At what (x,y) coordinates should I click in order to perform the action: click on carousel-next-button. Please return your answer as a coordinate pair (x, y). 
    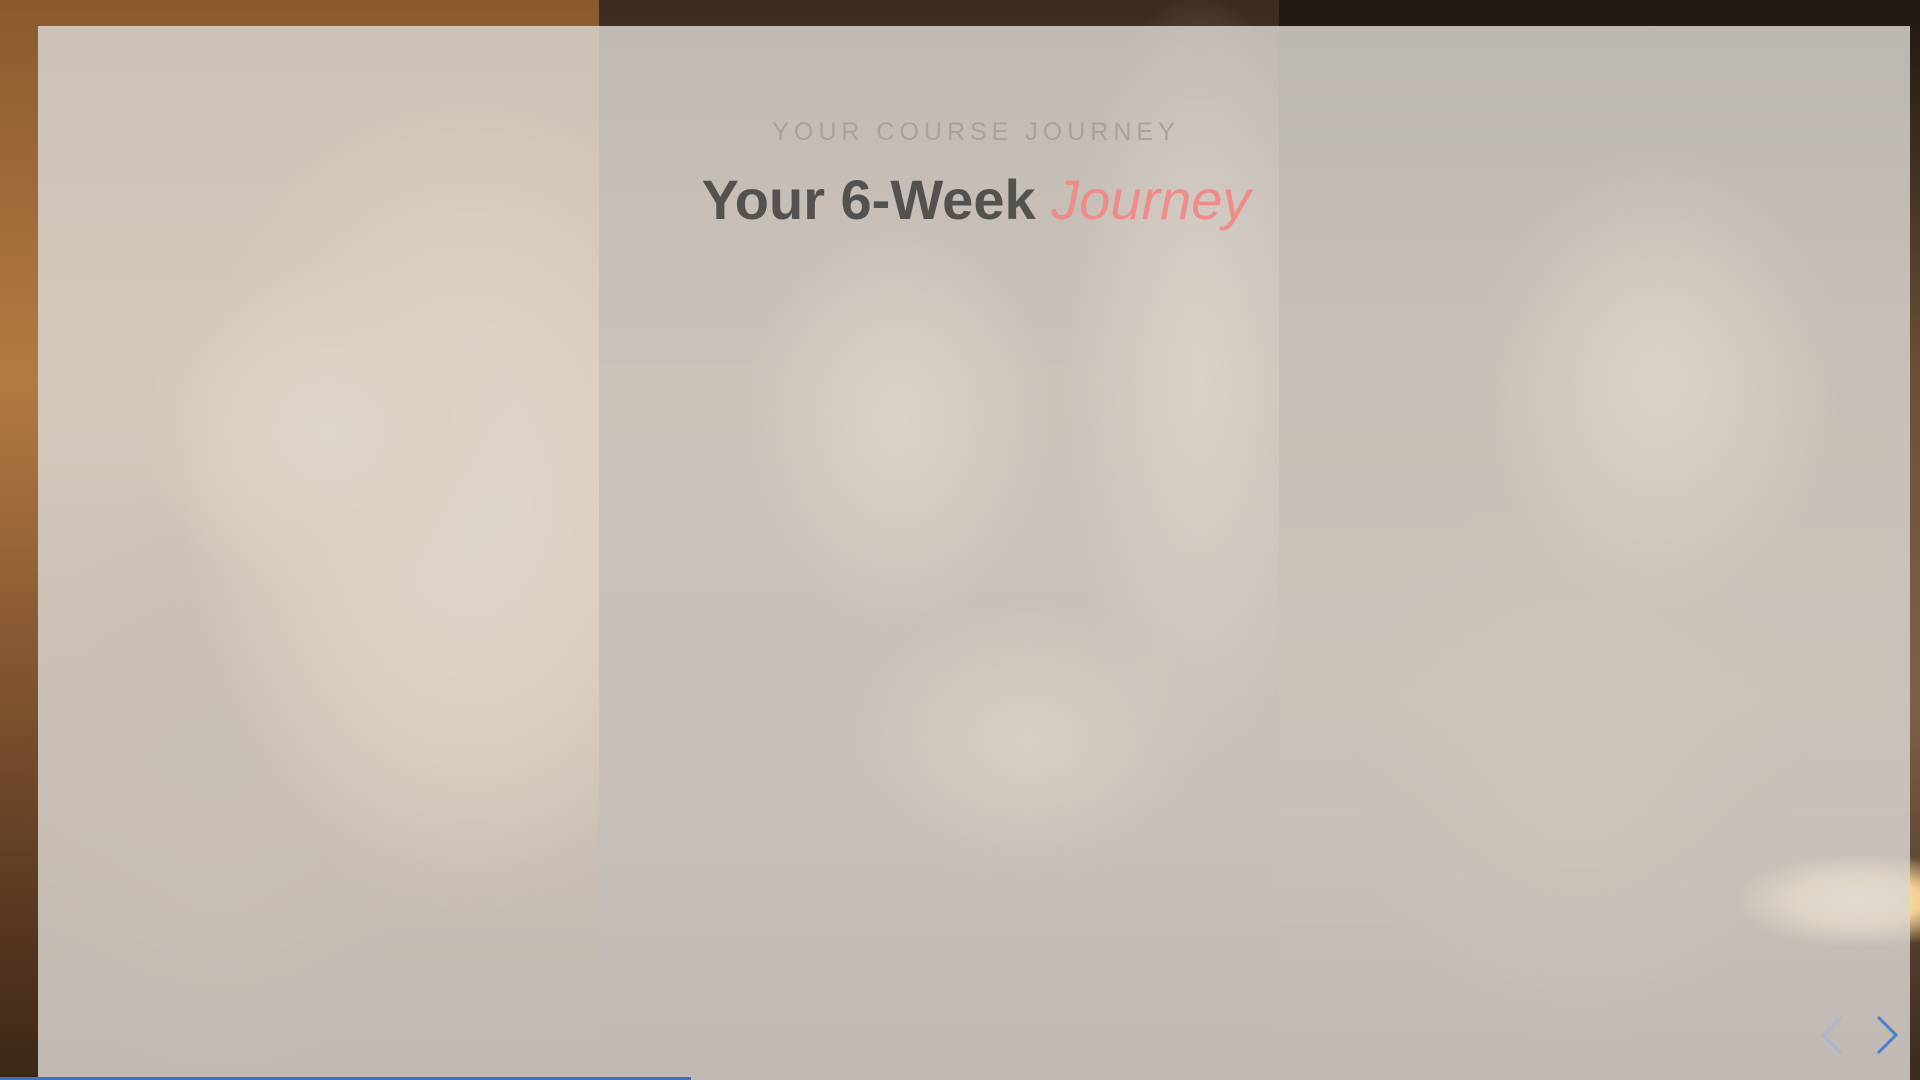
    Looking at the image, I should click on (1887, 1035).